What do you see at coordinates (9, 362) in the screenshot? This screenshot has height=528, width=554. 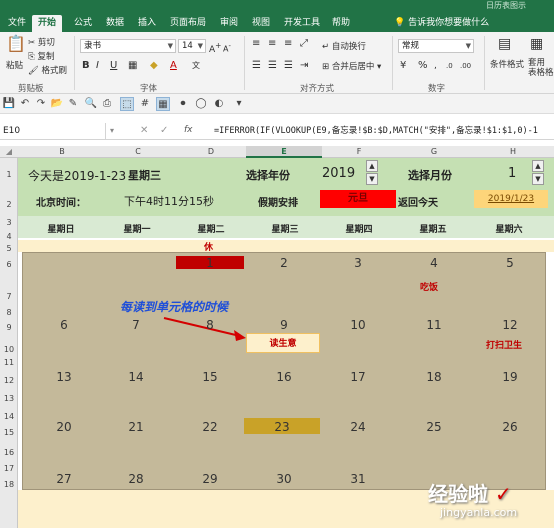 I see `row-header: 11` at bounding box center [9, 362].